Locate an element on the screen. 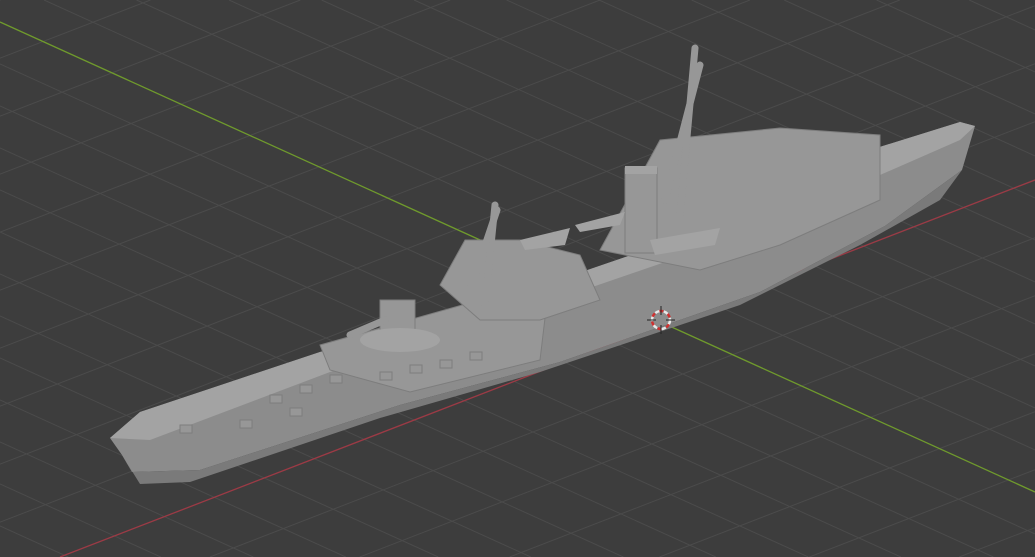 The image size is (1035, 557). turret-base is located at coordinates (400, 340).